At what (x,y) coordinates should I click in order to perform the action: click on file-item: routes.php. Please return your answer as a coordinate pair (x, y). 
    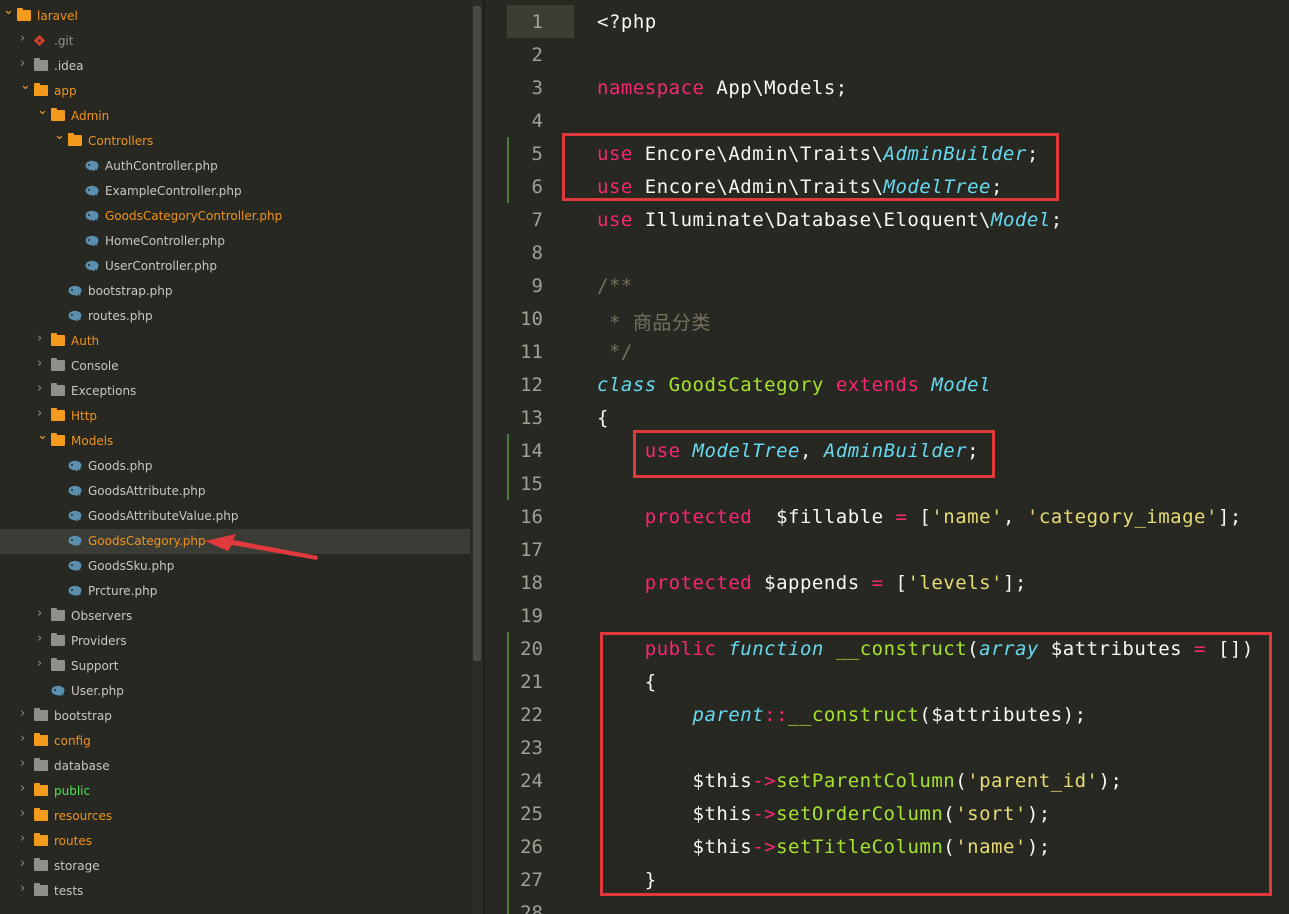
    Looking at the image, I should click on (235, 316).